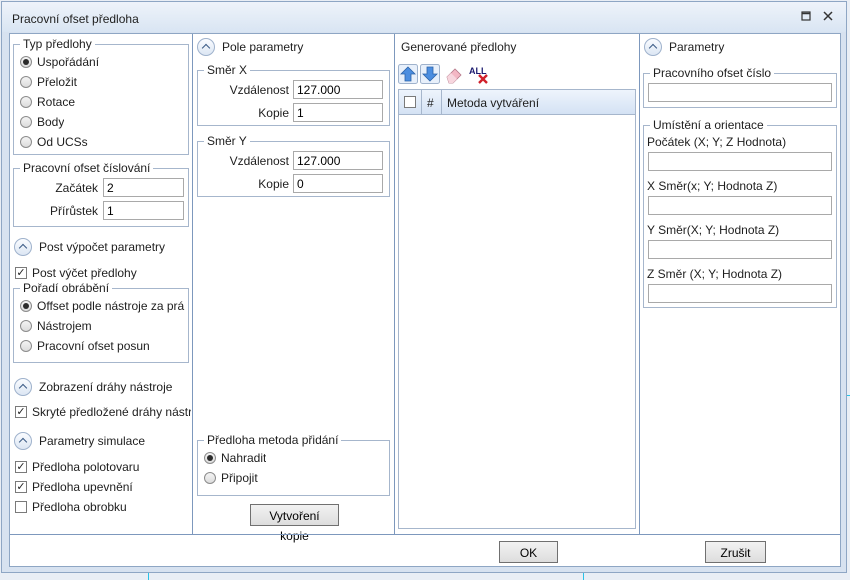 The height and width of the screenshot is (580, 850). Describe the element at coordinates (740, 249) in the screenshot. I see `y-direction-input` at that location.